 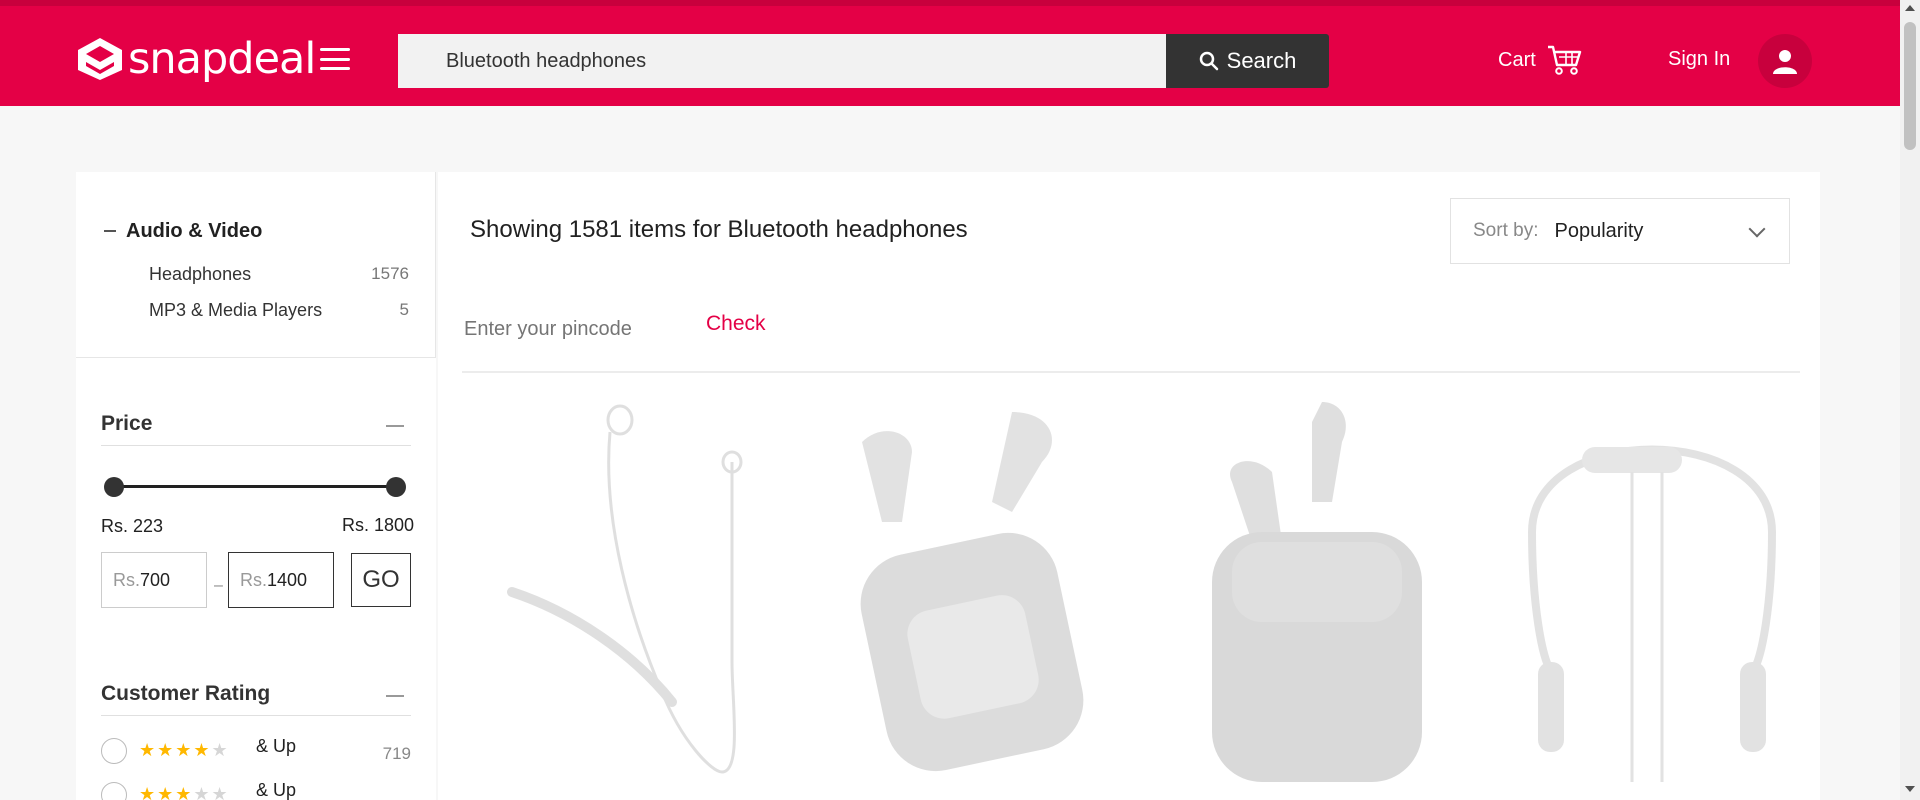 What do you see at coordinates (1337, 601) in the screenshot?
I see `product-image-earbuds-case` at bounding box center [1337, 601].